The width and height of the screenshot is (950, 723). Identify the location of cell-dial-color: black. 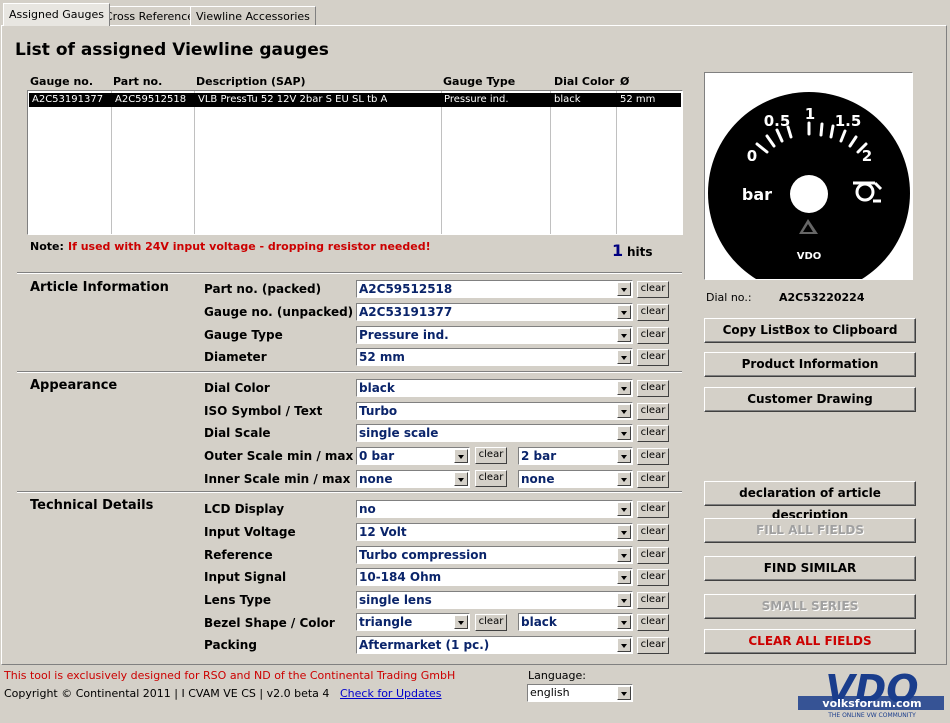
(567, 99).